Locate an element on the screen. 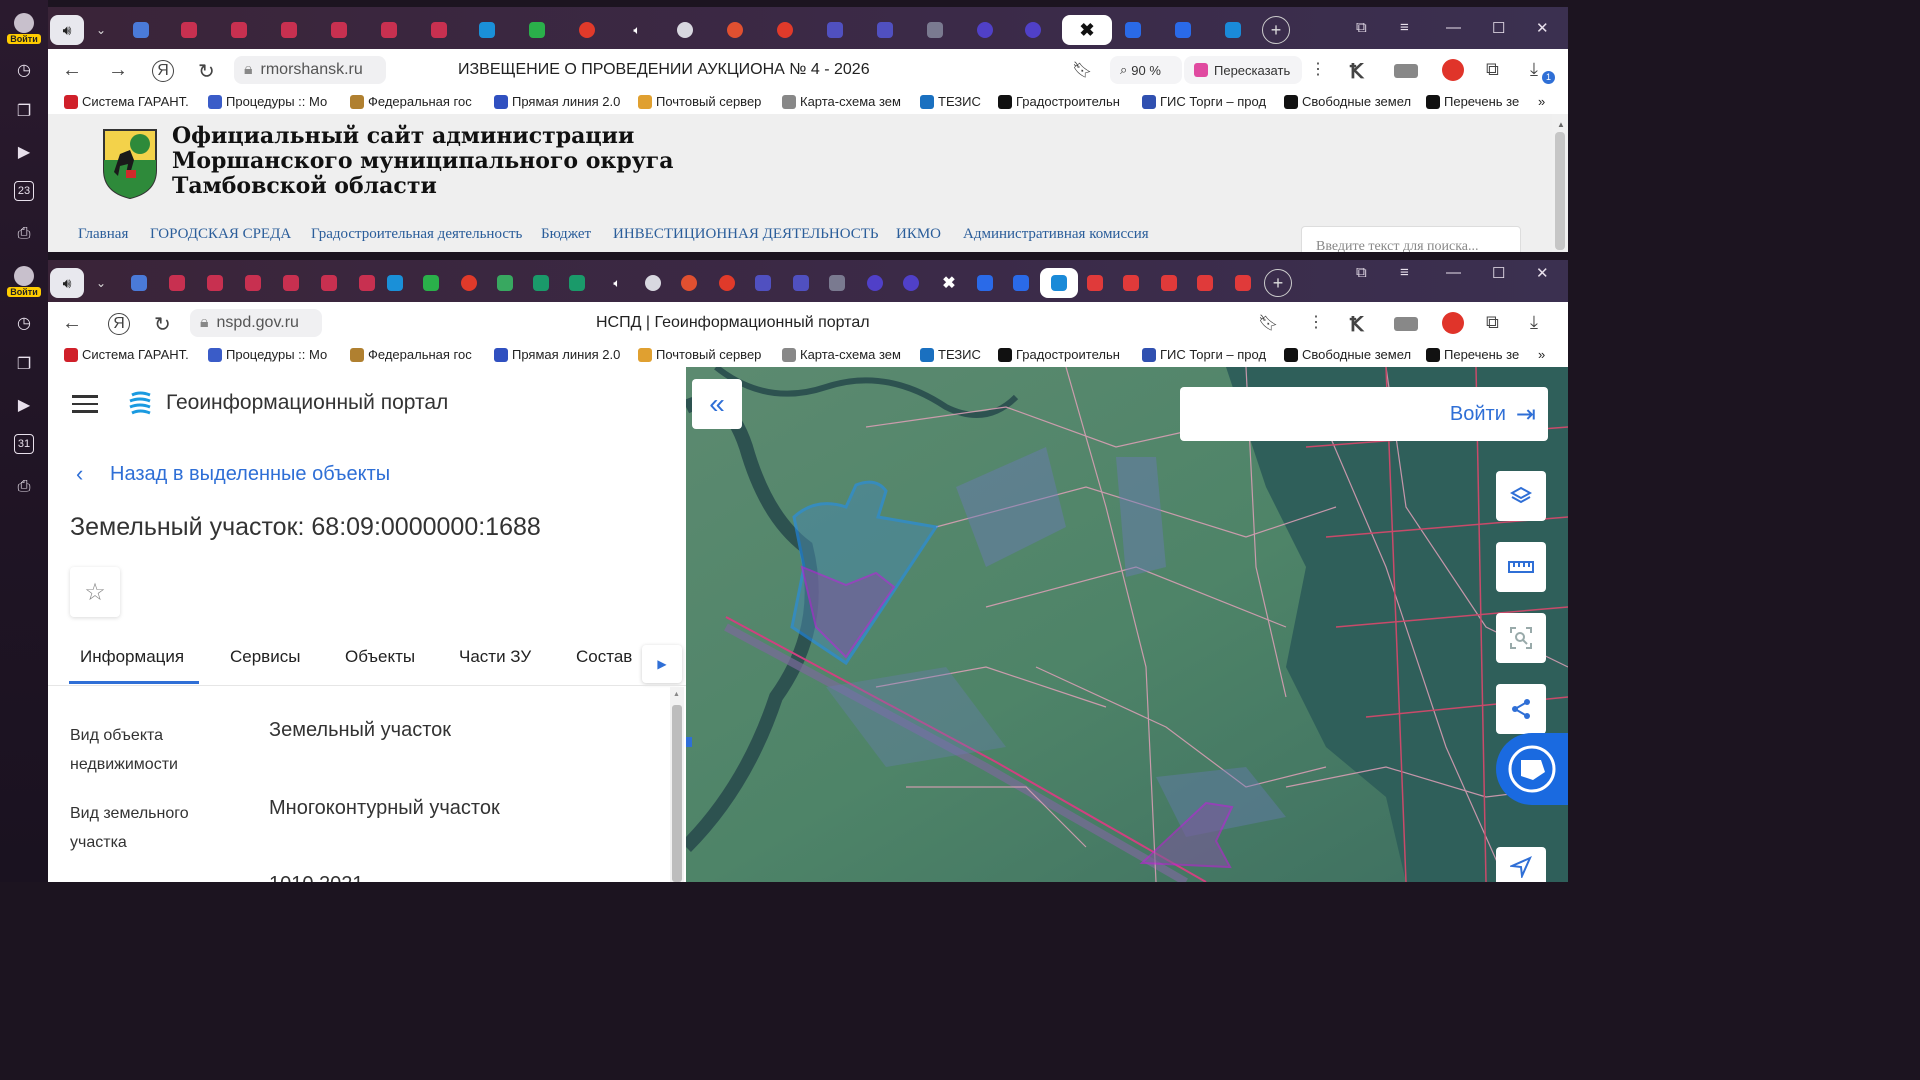 Image resolution: width=1920 pixels, height=1080 pixels. minimize-button: — is located at coordinates (1453, 27).